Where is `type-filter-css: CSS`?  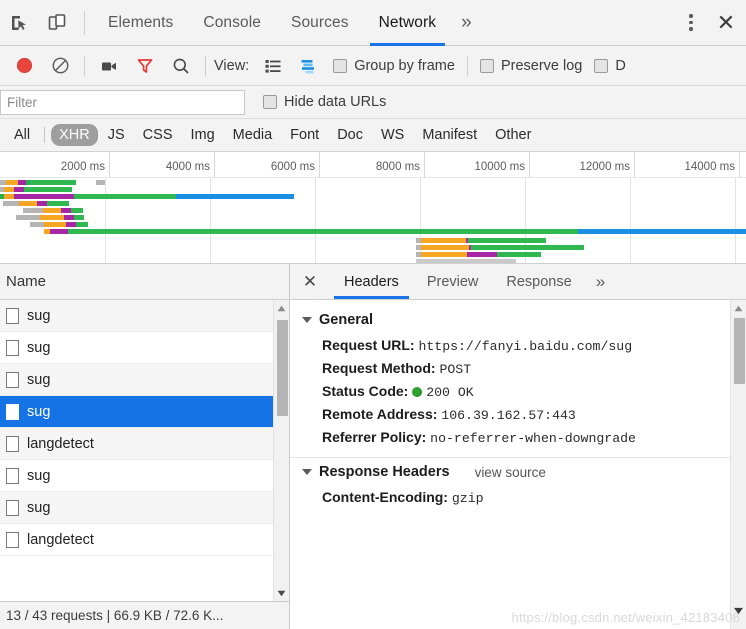
type-filter-css: CSS is located at coordinates (158, 135).